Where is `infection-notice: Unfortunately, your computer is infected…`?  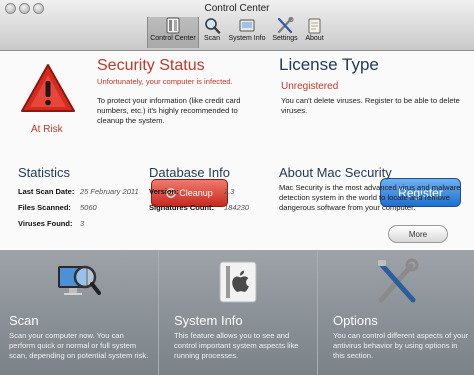
infection-notice: Unfortunately, your computer is infected… is located at coordinates (165, 81).